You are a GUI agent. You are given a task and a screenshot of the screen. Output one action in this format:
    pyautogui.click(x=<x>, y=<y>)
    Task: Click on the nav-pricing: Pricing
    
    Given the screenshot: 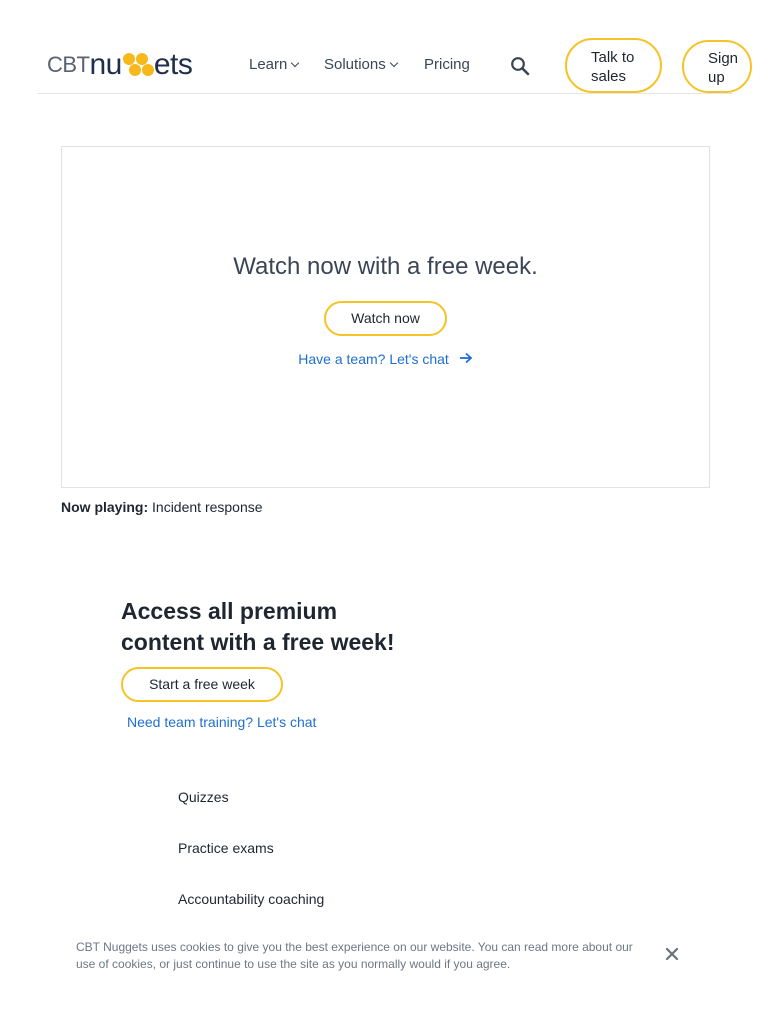 What is the action you would take?
    pyautogui.click(x=454, y=64)
    